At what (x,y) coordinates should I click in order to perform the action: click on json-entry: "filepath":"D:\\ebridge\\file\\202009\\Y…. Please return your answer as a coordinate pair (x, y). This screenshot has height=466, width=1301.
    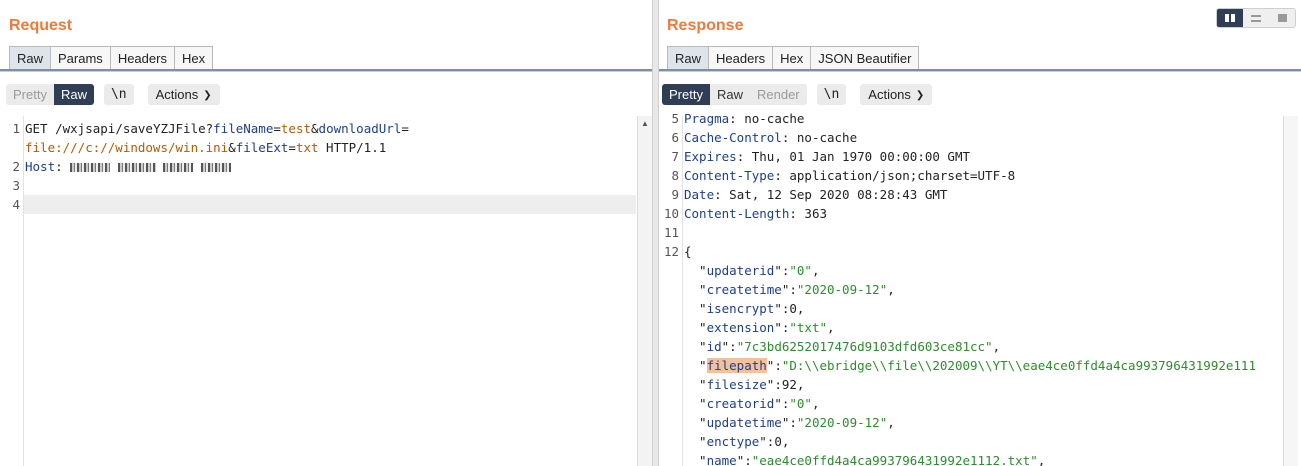
    Looking at the image, I should click on (957, 365).